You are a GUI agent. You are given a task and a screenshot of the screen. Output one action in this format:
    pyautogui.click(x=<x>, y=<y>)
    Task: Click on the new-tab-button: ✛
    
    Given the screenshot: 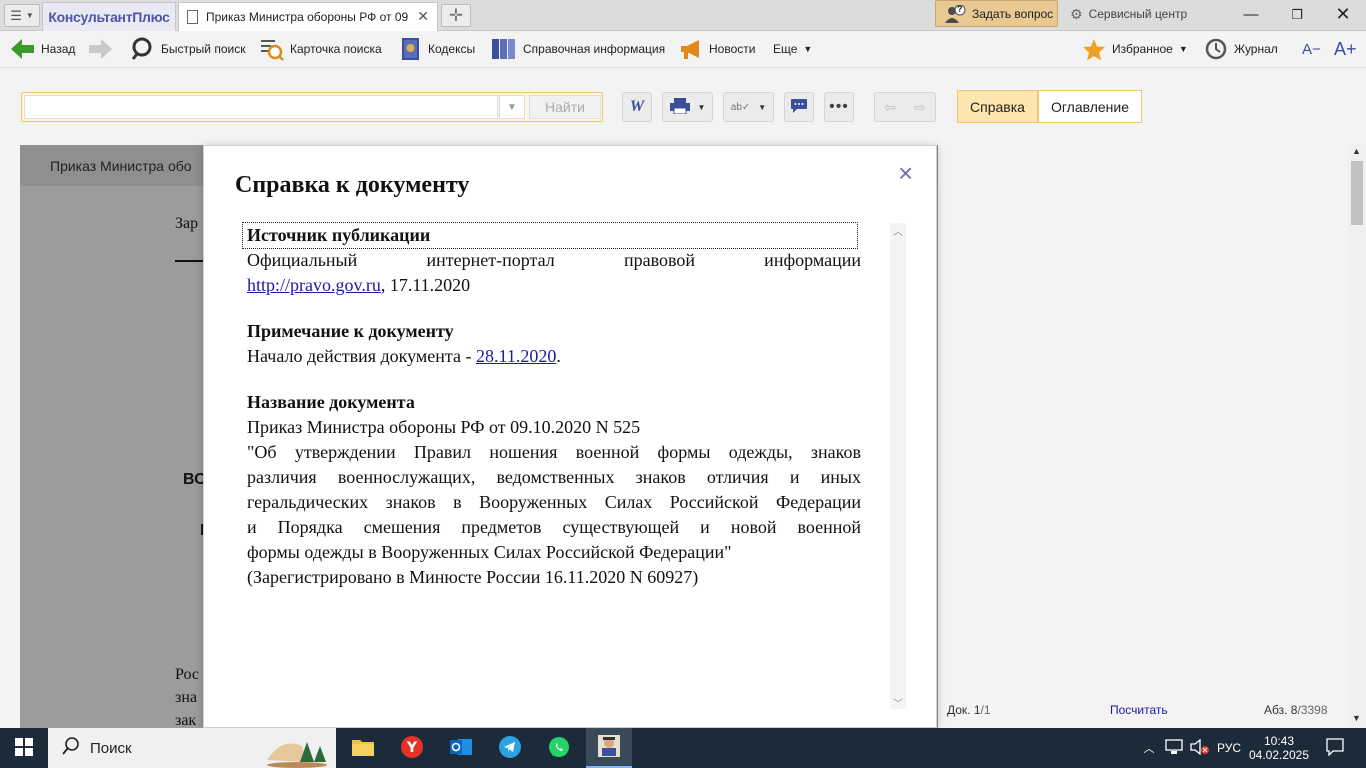 What is the action you would take?
    pyautogui.click(x=456, y=15)
    